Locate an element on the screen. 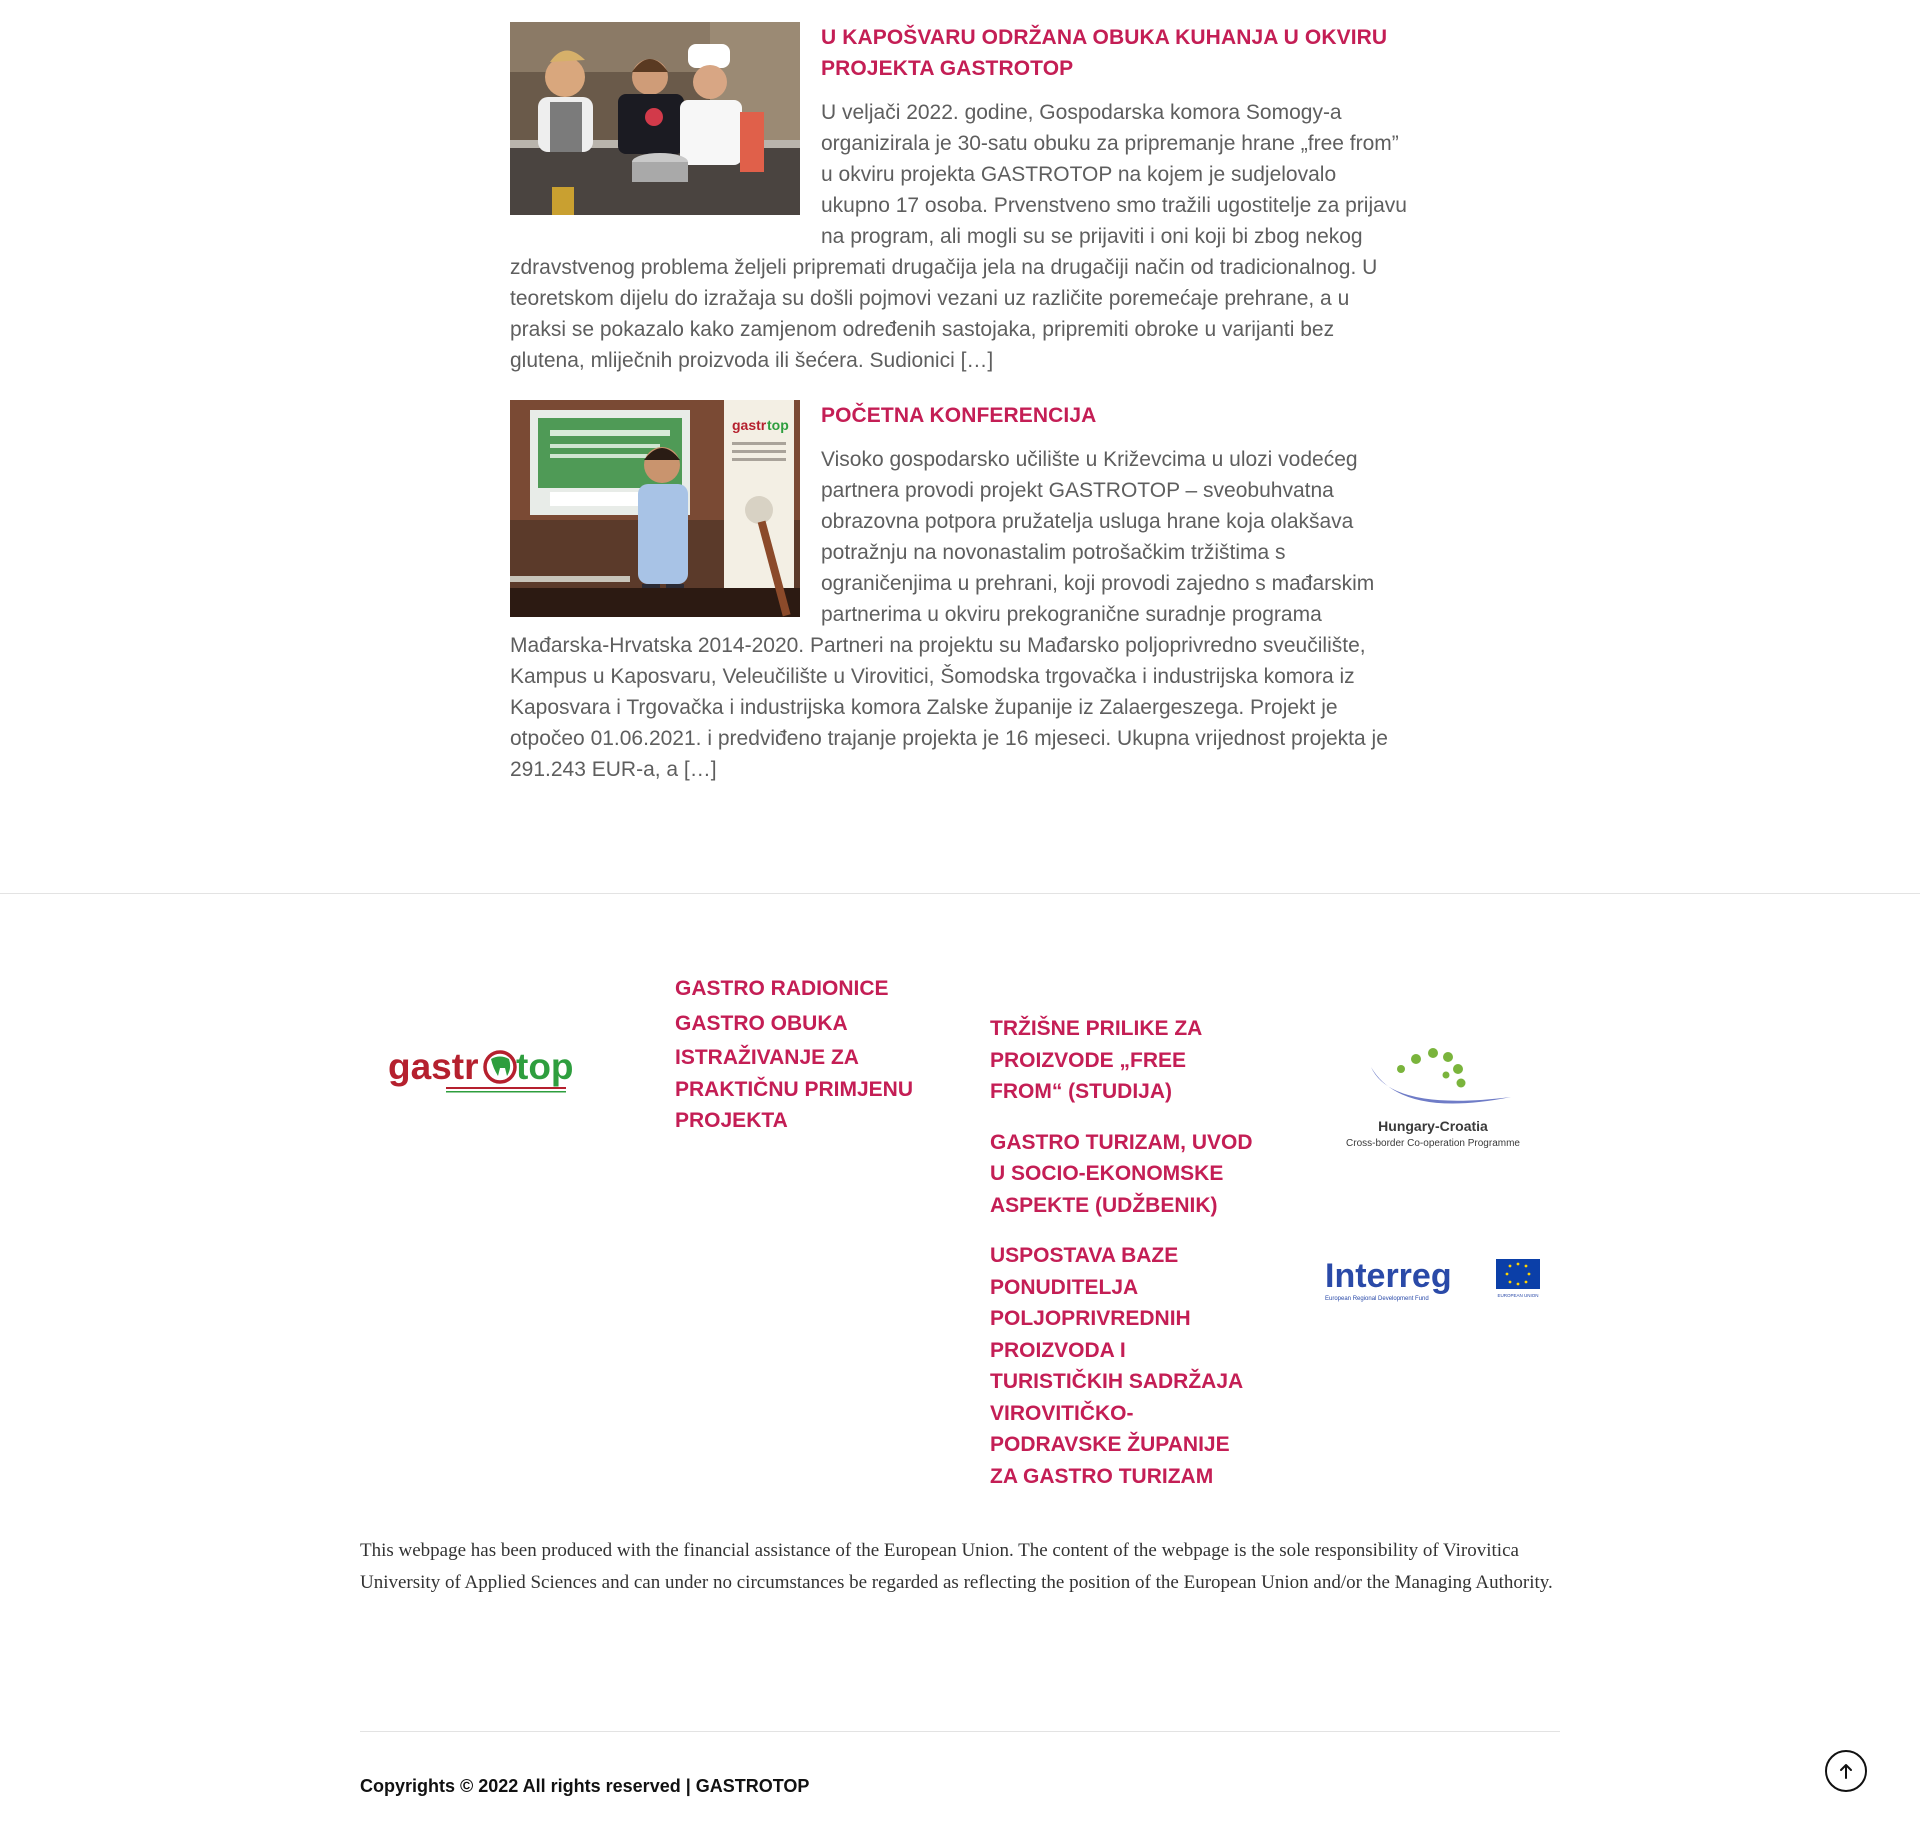 The width and height of the screenshot is (1920, 1835). gastrotop-logo: gastr top is located at coordinates (488, 1070).